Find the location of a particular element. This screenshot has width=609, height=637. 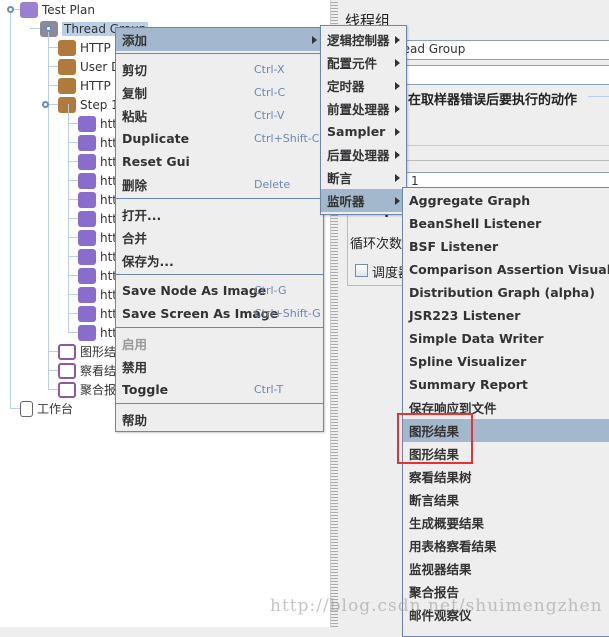

submenu-item: 生成概要结果 is located at coordinates (506, 522).